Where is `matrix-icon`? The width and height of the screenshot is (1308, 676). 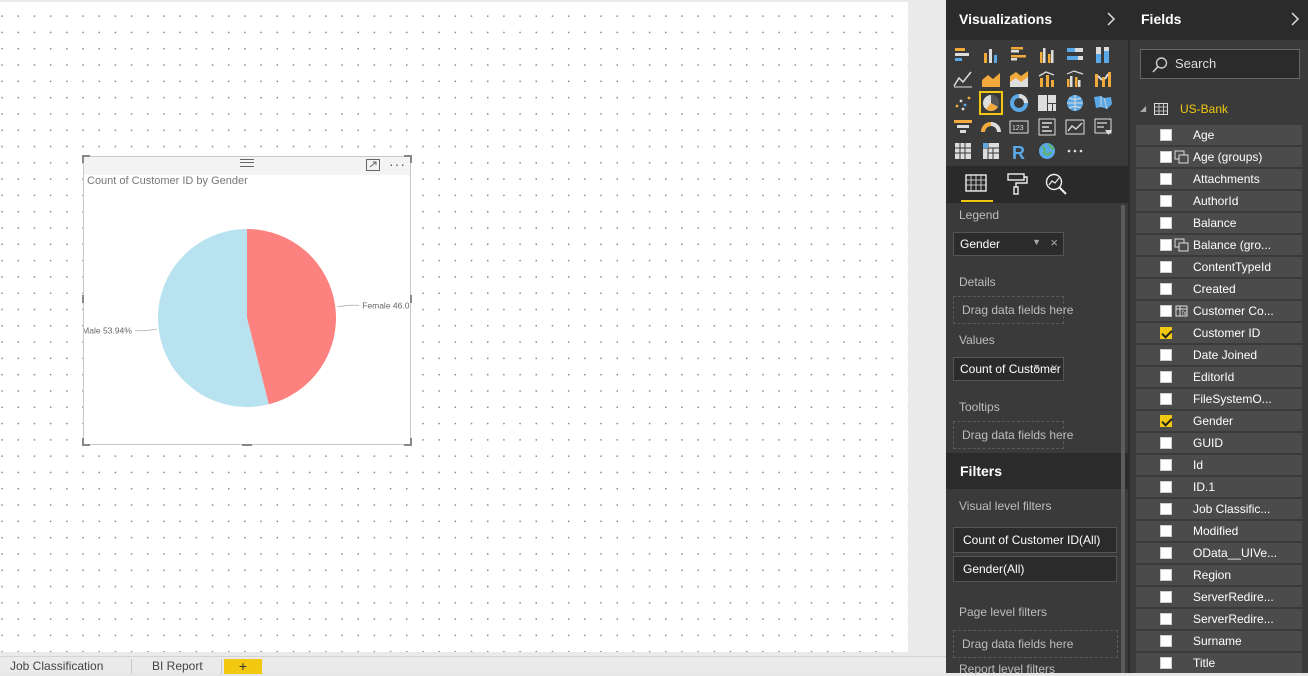
matrix-icon is located at coordinates (991, 151).